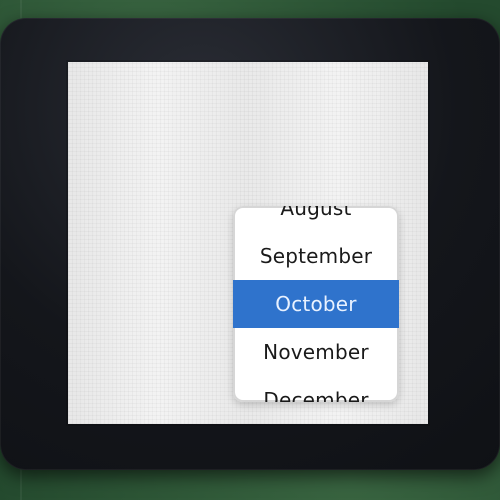 This screenshot has height=500, width=500. I want to click on month-option-november: November, so click(316, 352).